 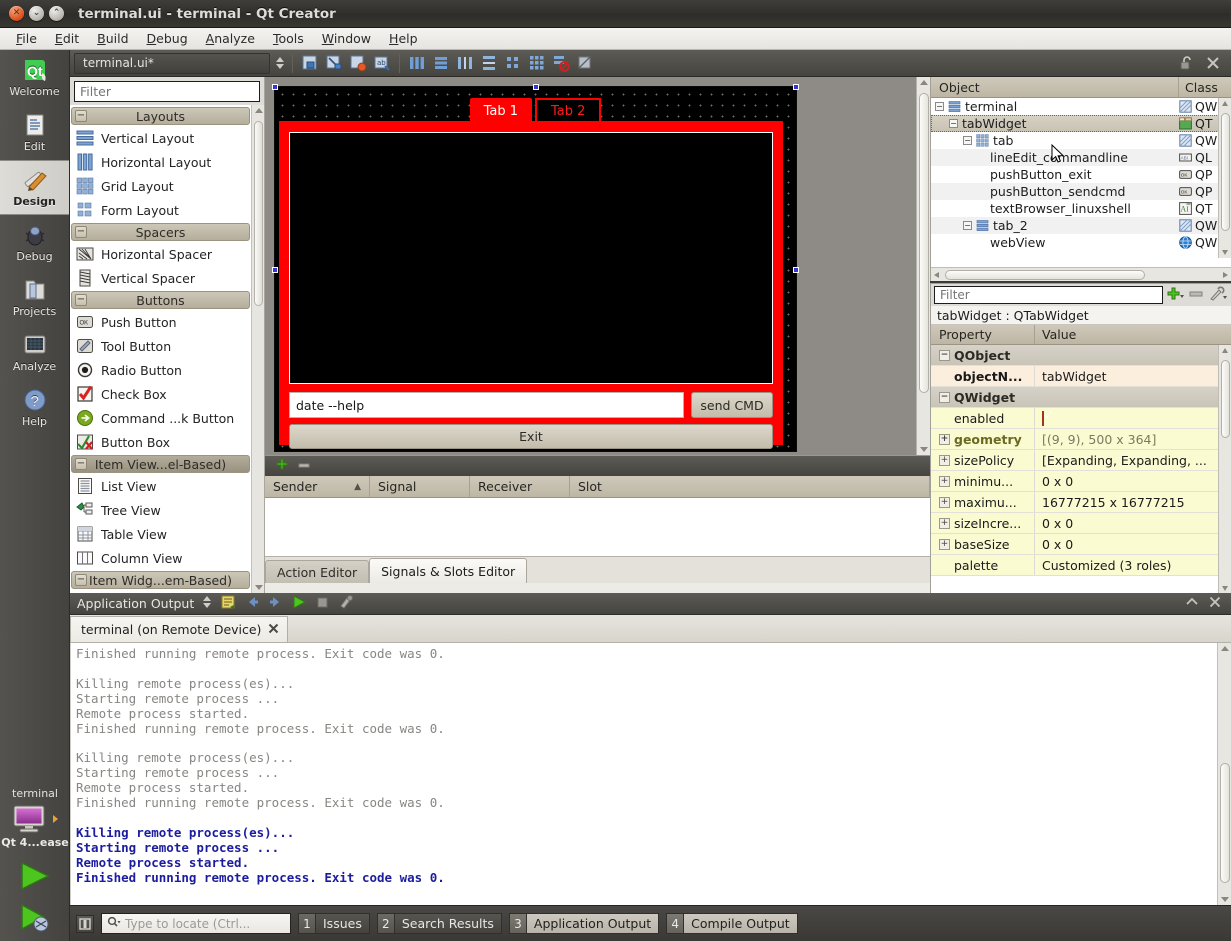 I want to click on widget-item-list-view: List View, so click(x=167, y=486).